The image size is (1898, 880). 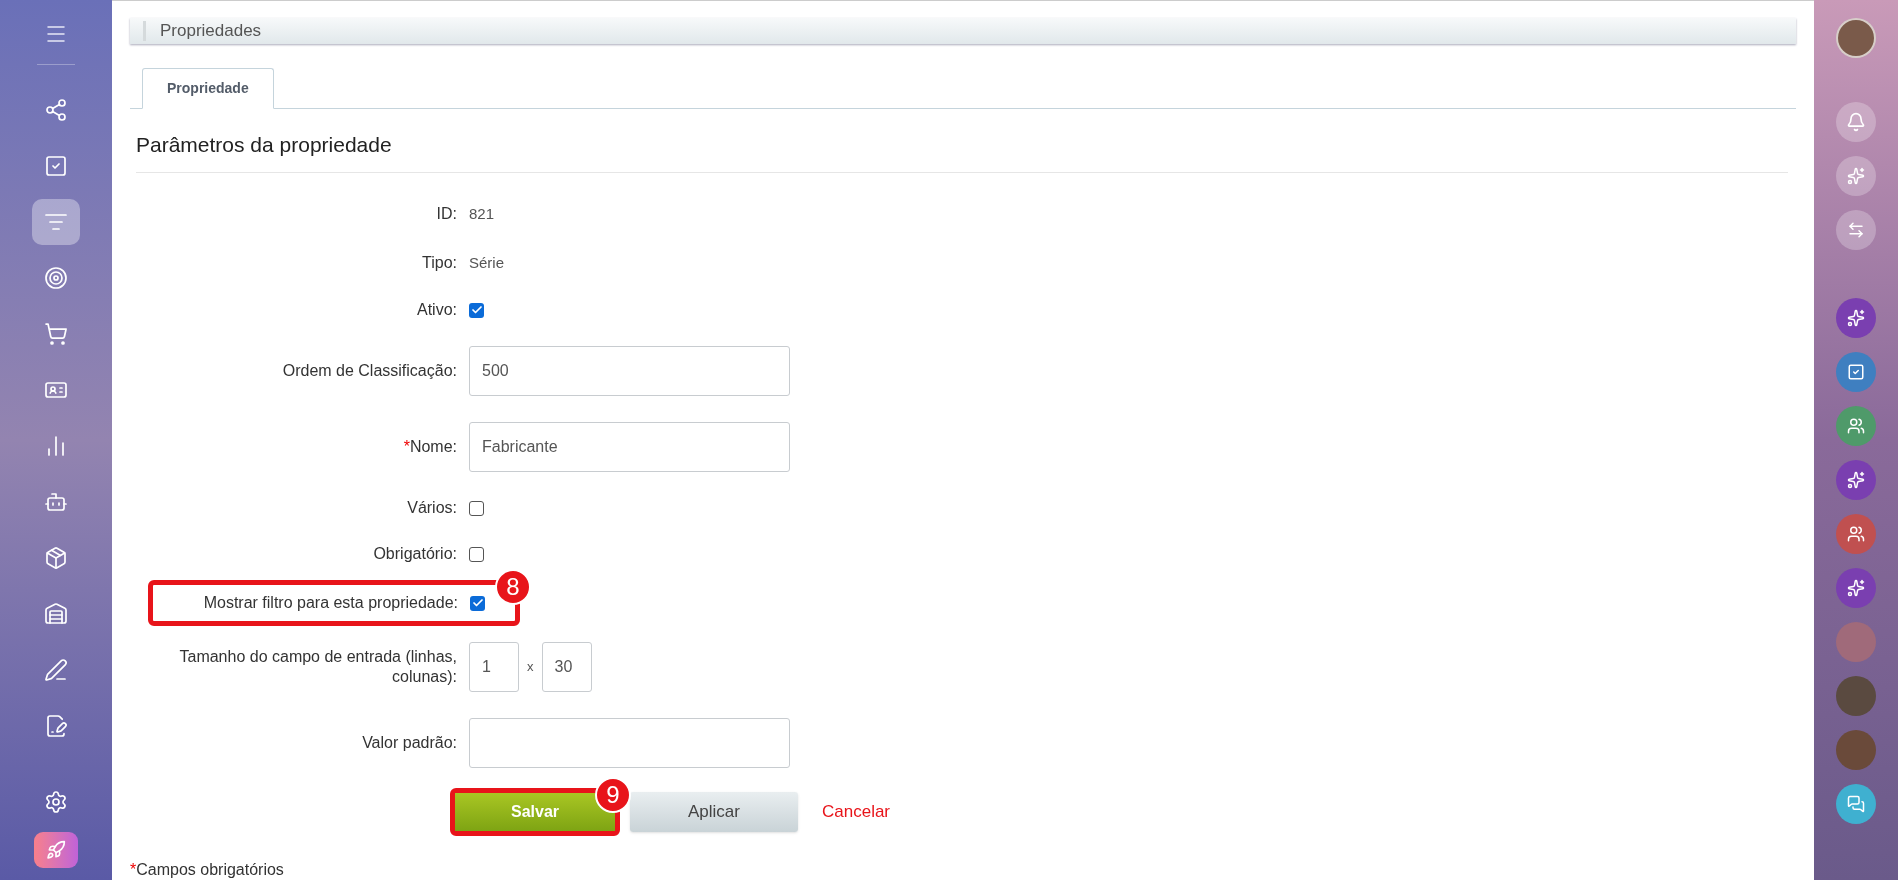 I want to click on field-label: Ativo:, so click(x=437, y=310).